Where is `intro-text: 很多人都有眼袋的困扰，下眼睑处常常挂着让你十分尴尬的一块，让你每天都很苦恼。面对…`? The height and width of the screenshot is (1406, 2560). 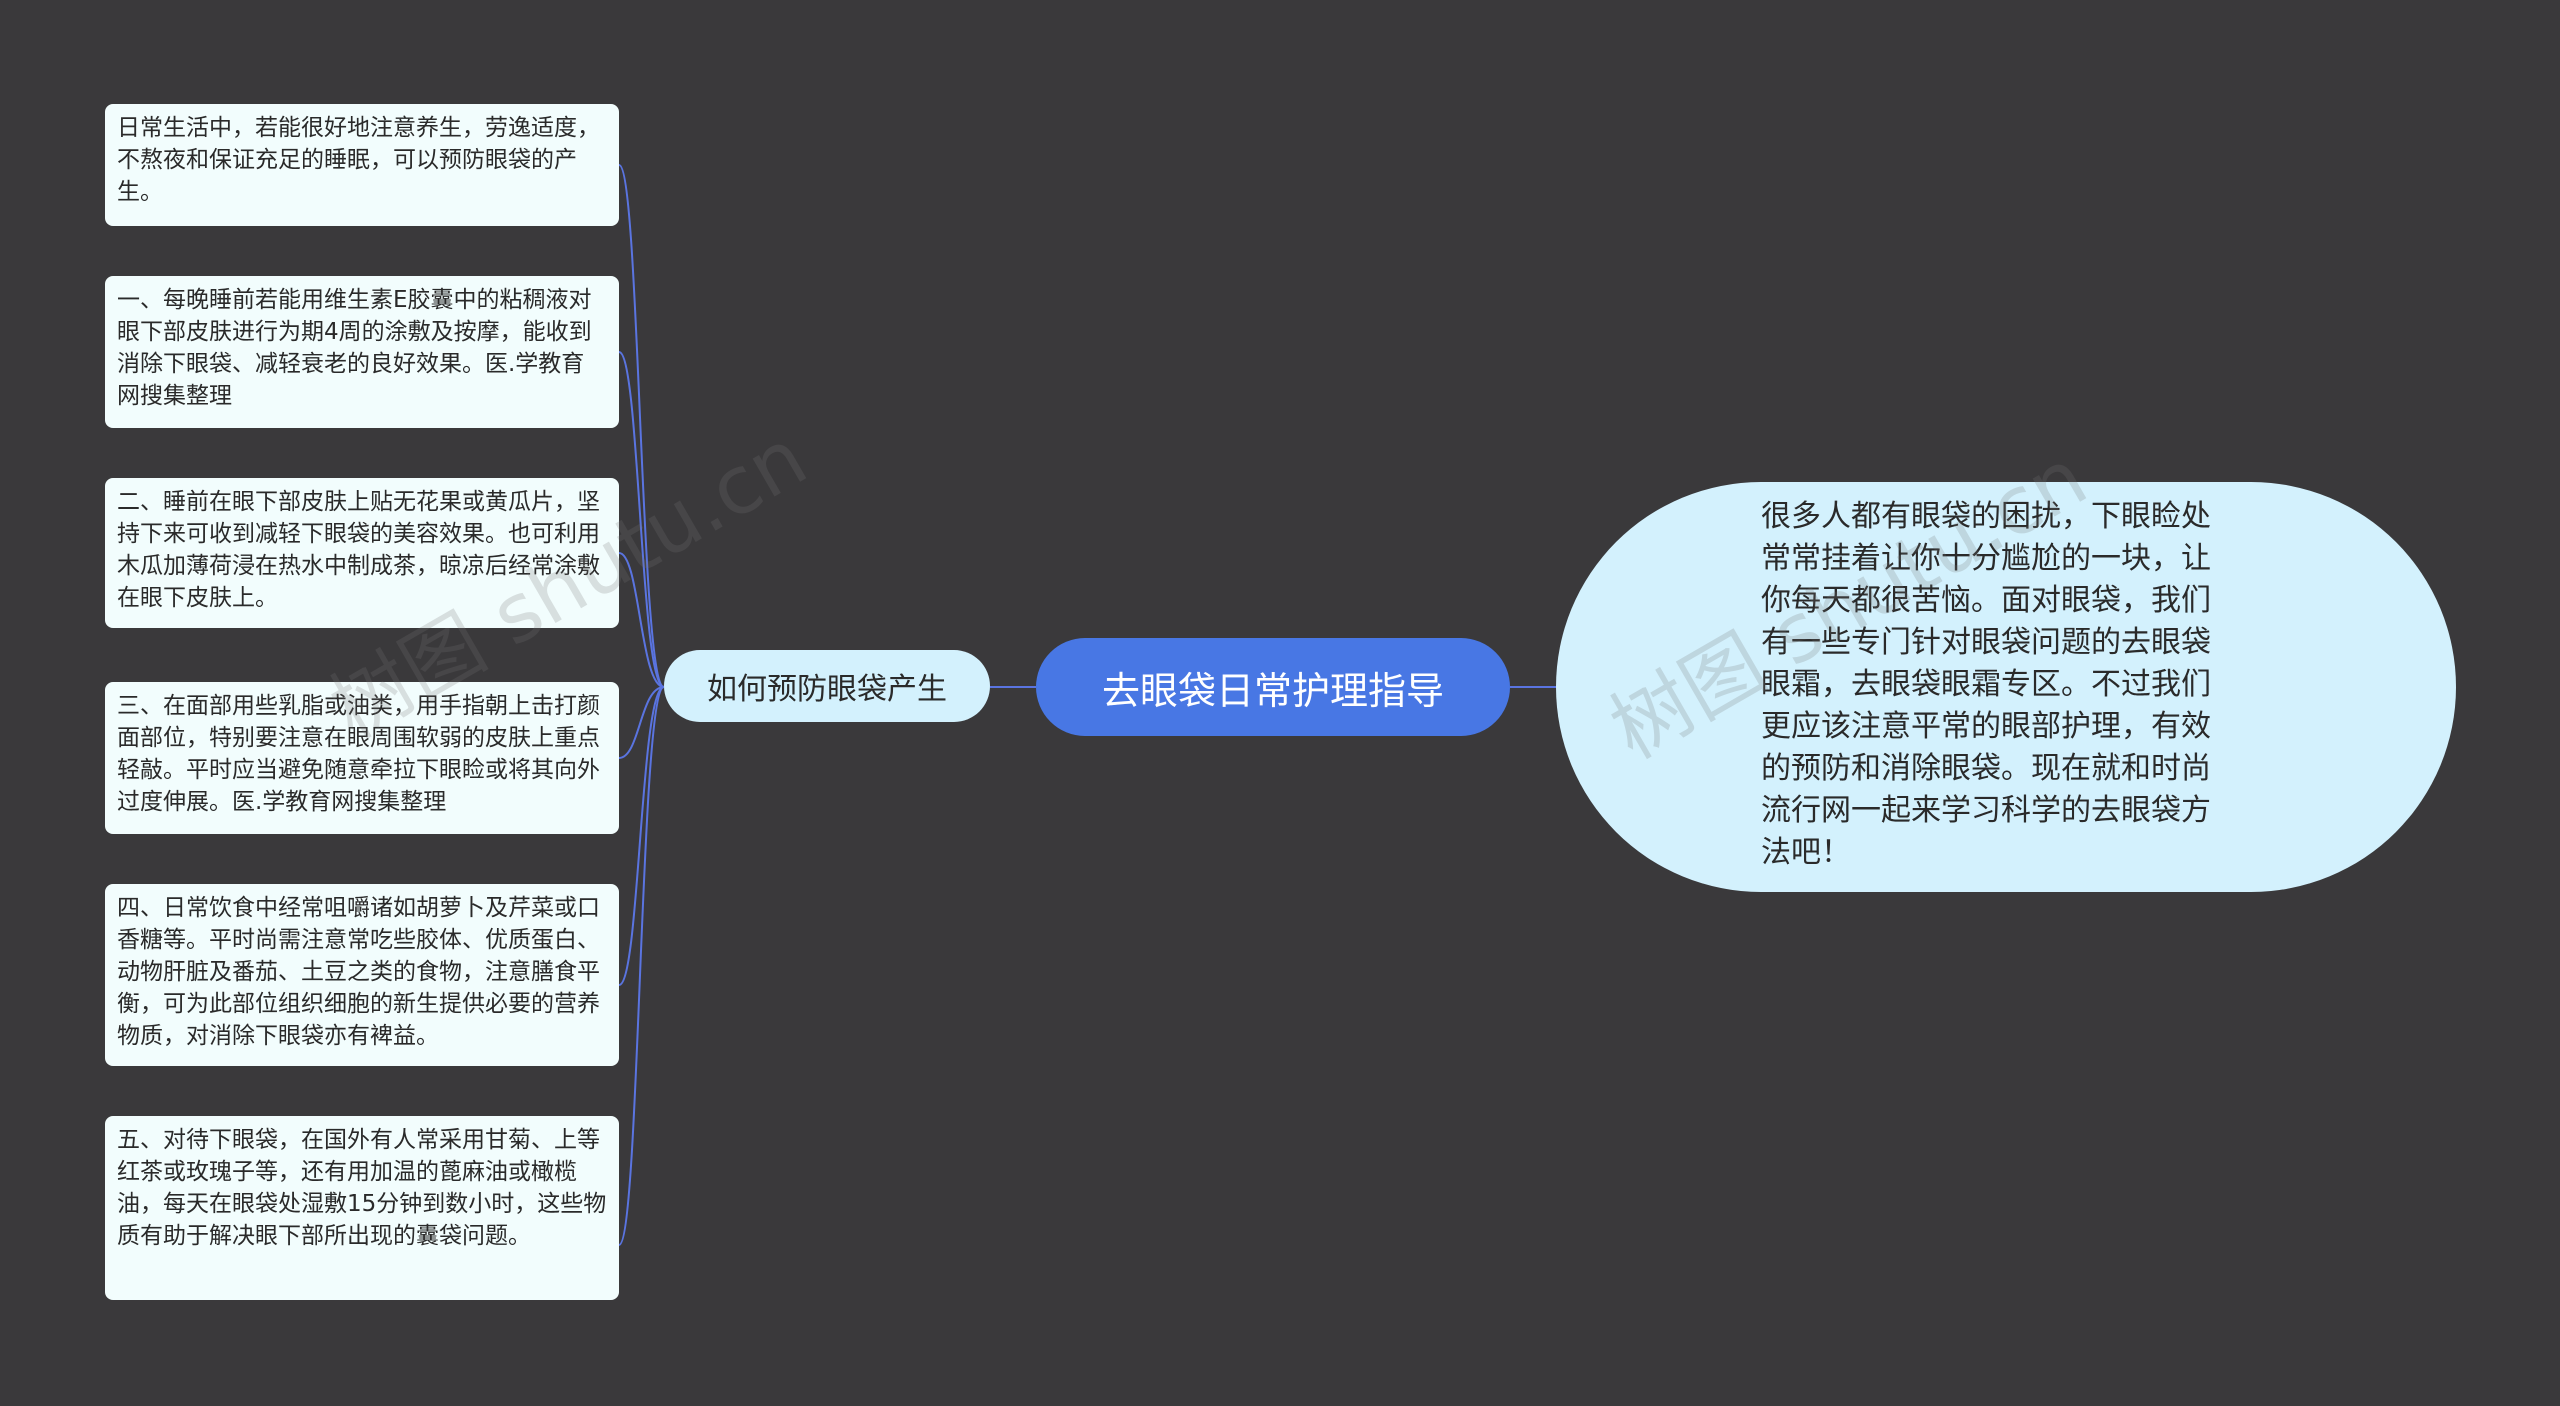 intro-text: 很多人都有眼袋的困扰，下眼睑处常常挂着让你十分尴尬的一块，让你每天都很苦恼。面对… is located at coordinates (1986, 684).